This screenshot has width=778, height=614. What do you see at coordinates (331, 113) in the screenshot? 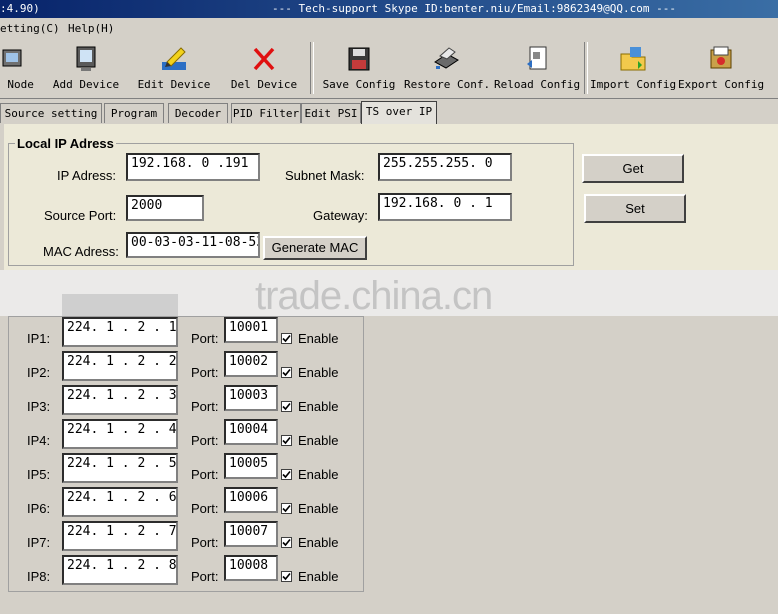
I see `tab-edit-psi: Edit PSI` at bounding box center [331, 113].